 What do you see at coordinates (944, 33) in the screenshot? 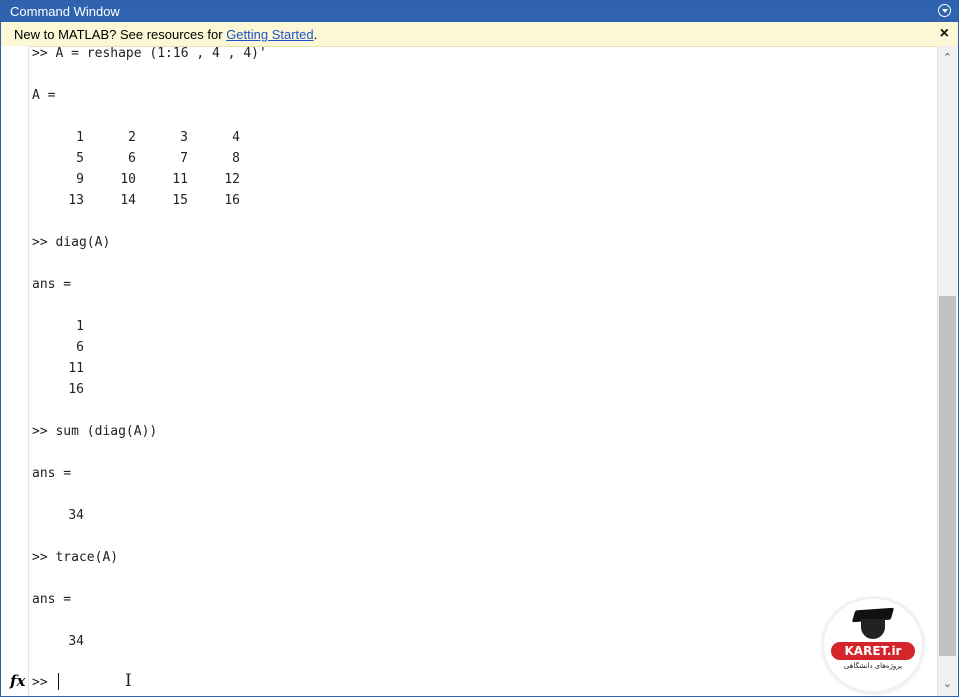
I see `close-icon: ×` at bounding box center [944, 33].